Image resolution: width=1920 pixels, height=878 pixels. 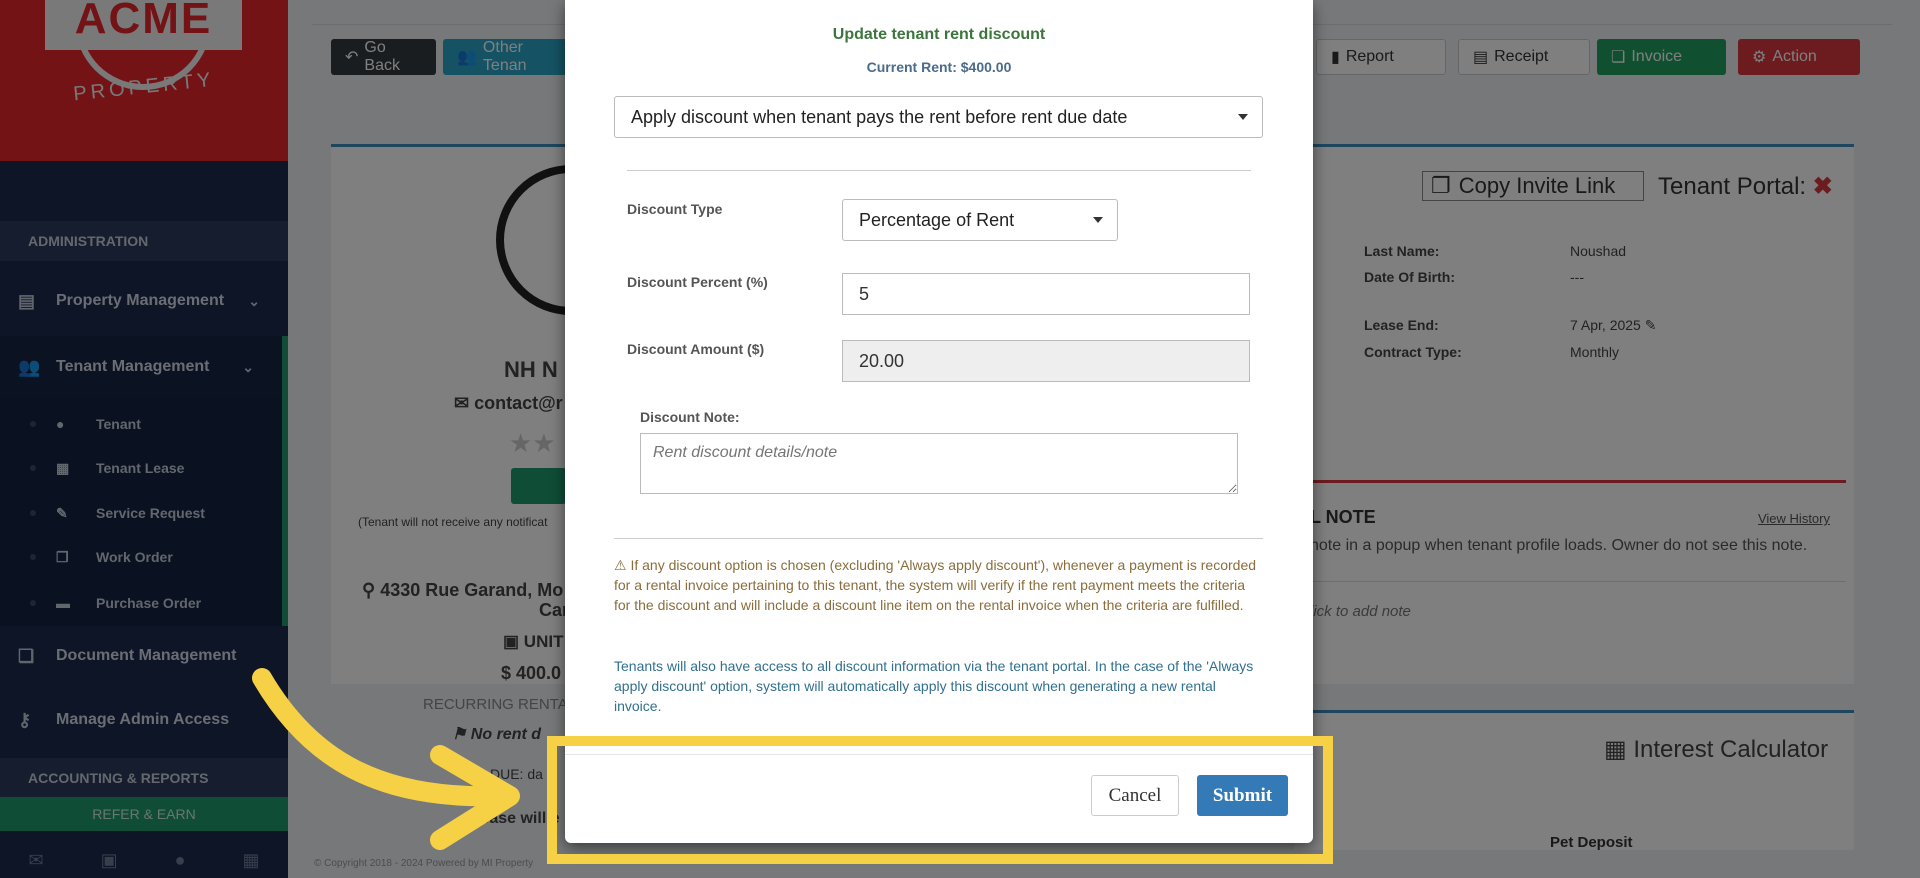 What do you see at coordinates (386, 759) in the screenshot?
I see `pointer-arrow` at bounding box center [386, 759].